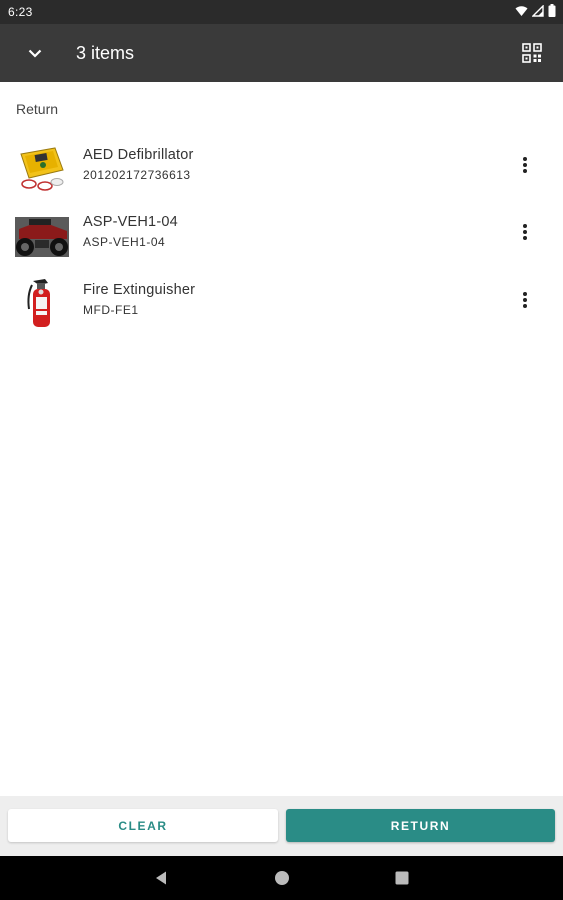 This screenshot has width=563, height=900. What do you see at coordinates (42, 167) in the screenshot?
I see `aed-defibrillator-image` at bounding box center [42, 167].